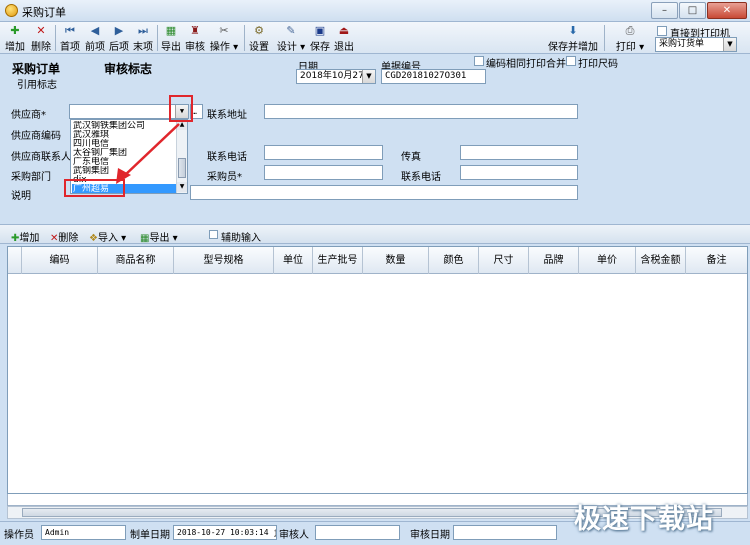 The width and height of the screenshot is (750, 545). Describe the element at coordinates (60, 260) in the screenshot. I see `column-header: 编码` at that location.